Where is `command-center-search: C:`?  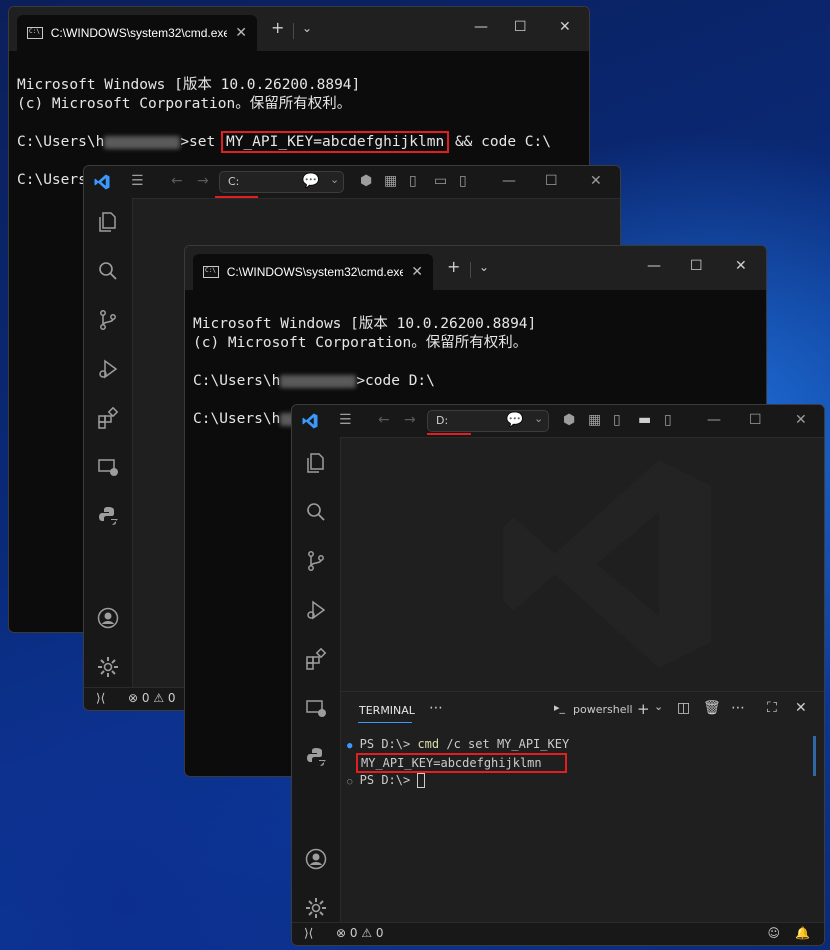 command-center-search: C: is located at coordinates (281, 182).